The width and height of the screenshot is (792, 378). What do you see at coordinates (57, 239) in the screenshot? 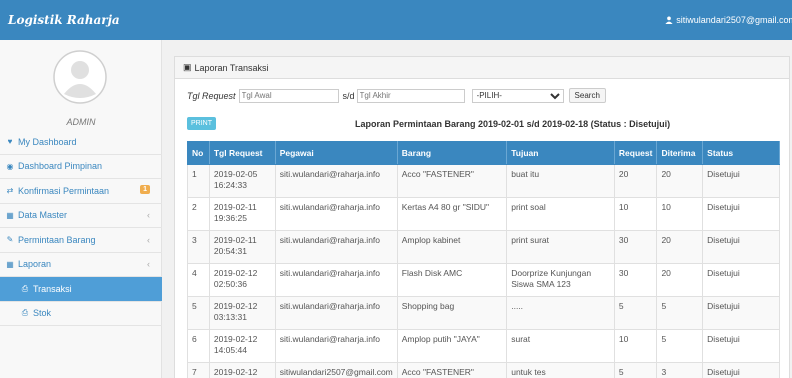
I see `sidebar-item-label: Permintaan Barang` at bounding box center [57, 239].